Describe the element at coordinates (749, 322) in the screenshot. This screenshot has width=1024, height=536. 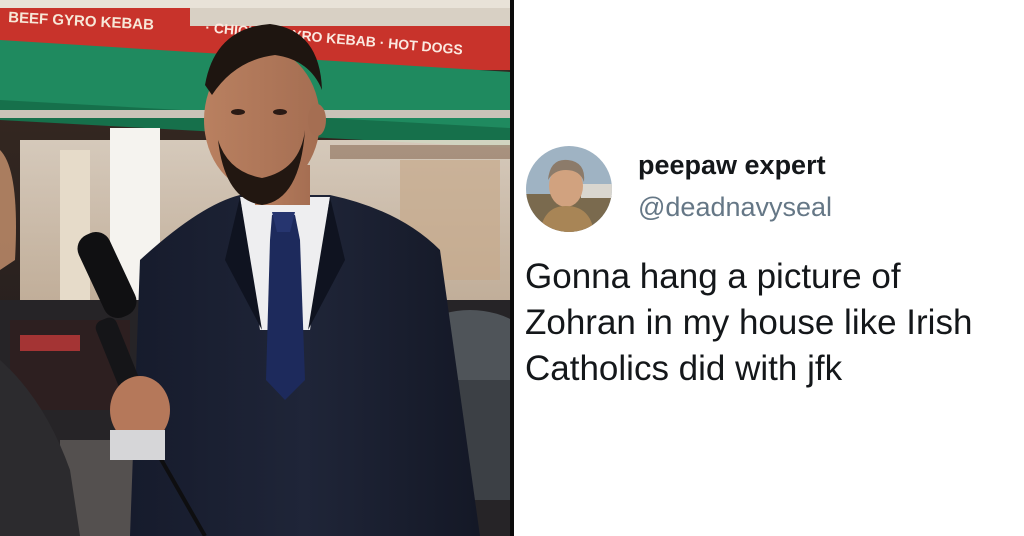
I see `tweet-text-line: Zohran in my house like Irish` at that location.